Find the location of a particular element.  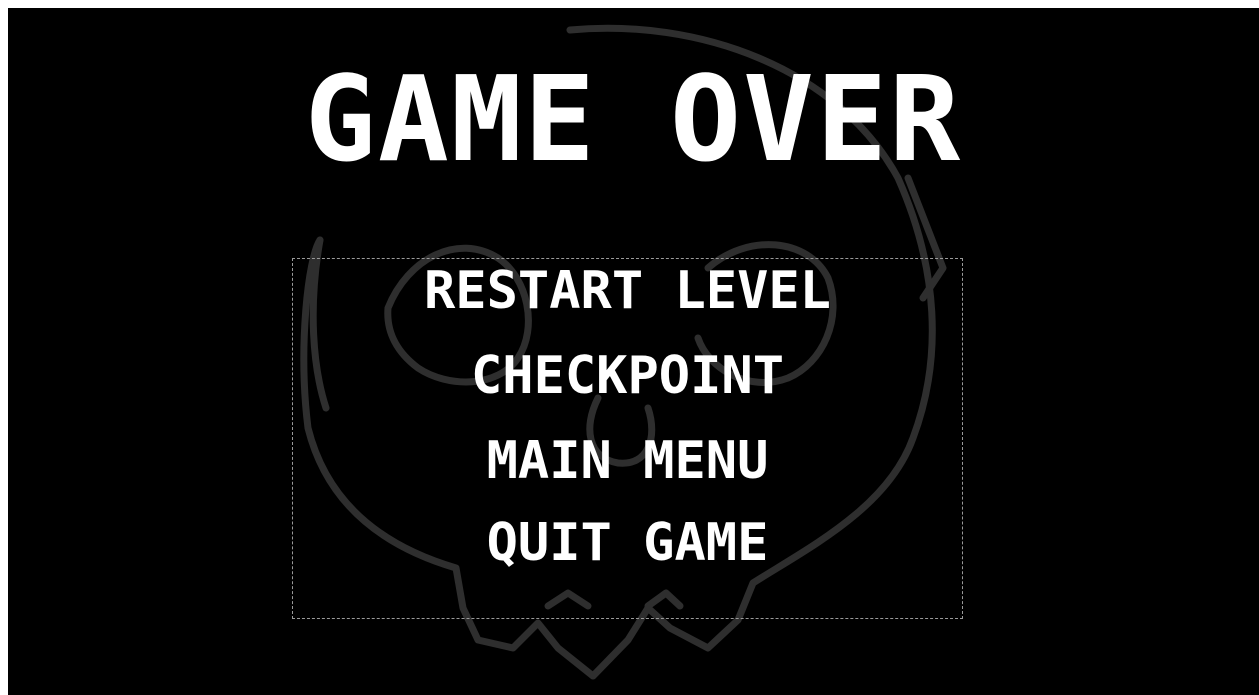

quit-game-button: QUIT GAME is located at coordinates (627, 543).